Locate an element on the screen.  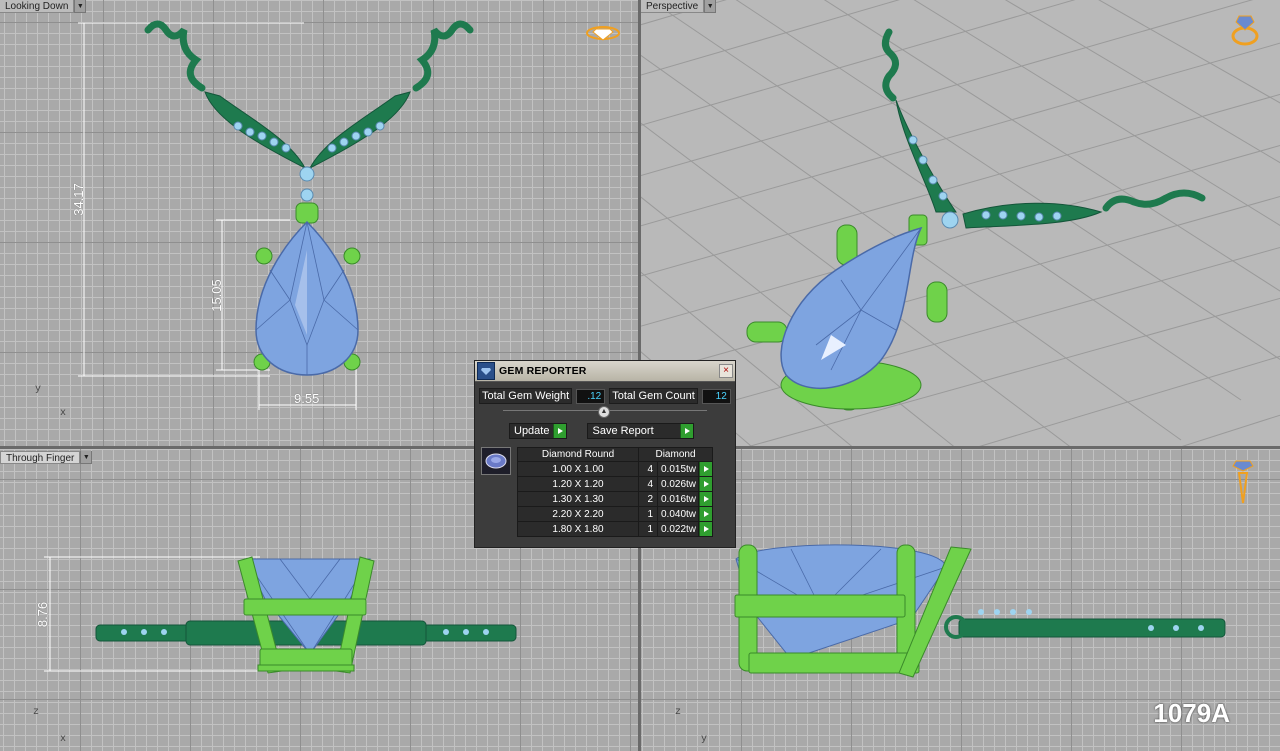
table-row: 1.00 X 1.00 4 0.015tw is located at coordinates (615, 469).